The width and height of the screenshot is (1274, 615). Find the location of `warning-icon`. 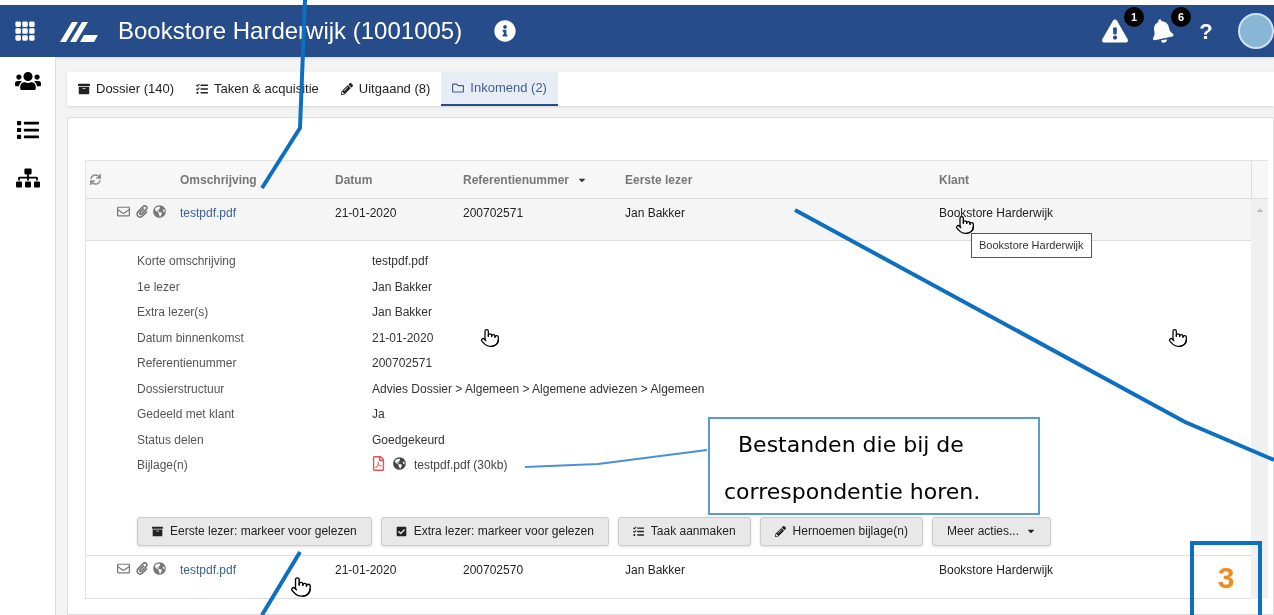

warning-icon is located at coordinates (1115, 31).